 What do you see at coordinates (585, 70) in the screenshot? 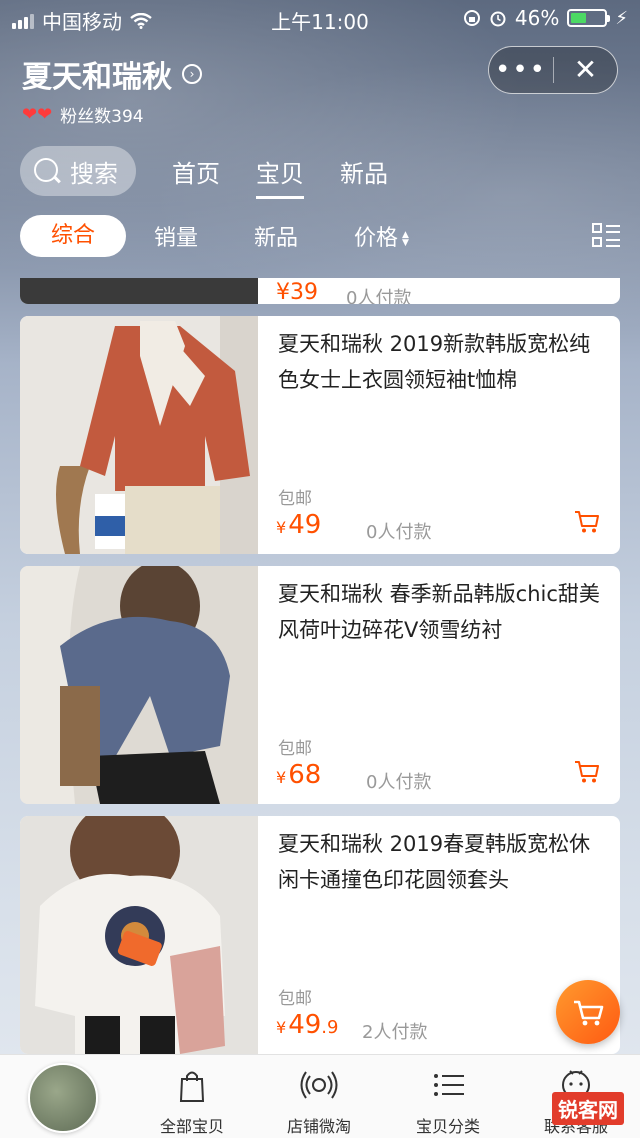
I see `close-button: ✕` at bounding box center [585, 70].